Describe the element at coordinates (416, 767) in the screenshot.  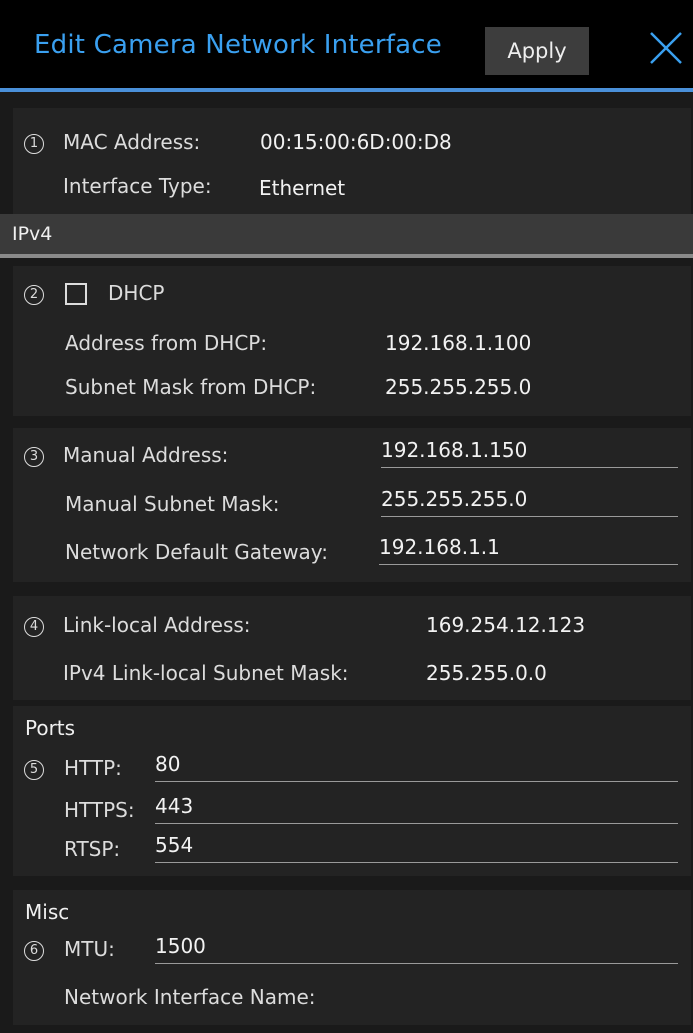
I see `http-port-input: 80` at that location.